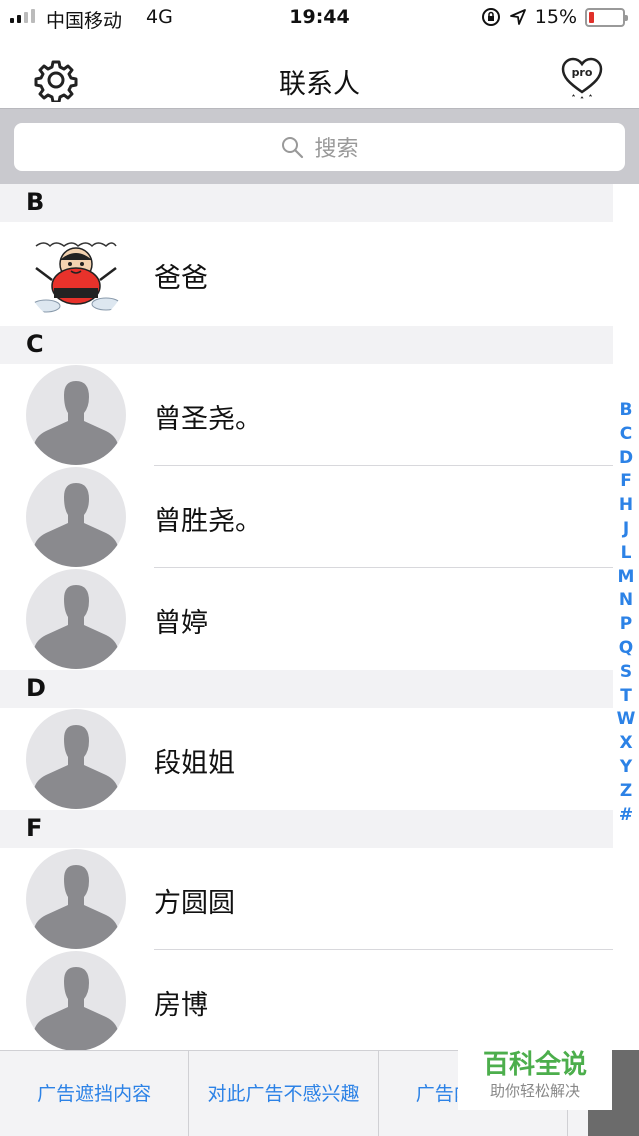 The image size is (639, 1136). I want to click on cartoon-avatar-icon, so click(76, 277).